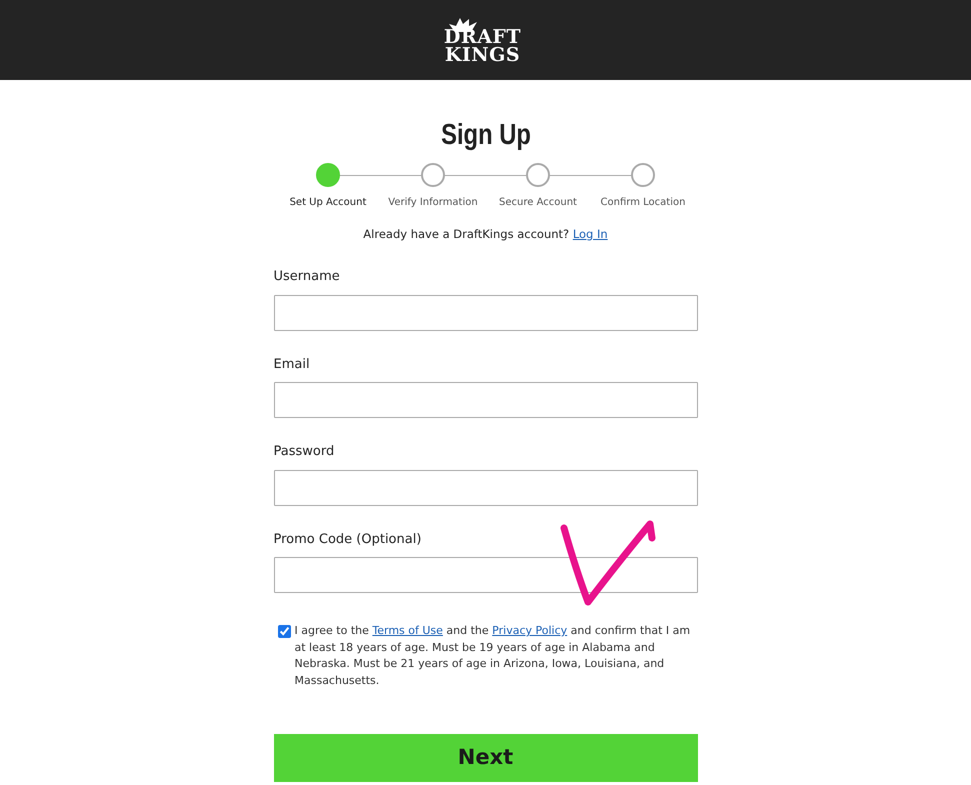 The width and height of the screenshot is (971, 785). Describe the element at coordinates (538, 203) in the screenshot. I see `step-label: Secure Account` at that location.